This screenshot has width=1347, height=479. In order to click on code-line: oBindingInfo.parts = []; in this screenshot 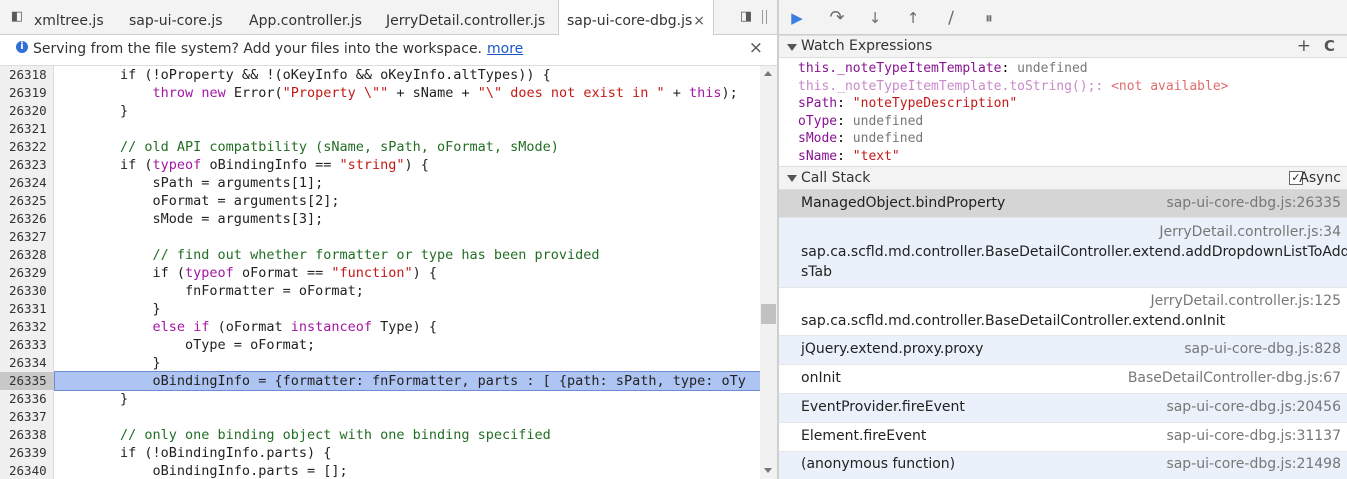, I will do `click(407, 470)`.